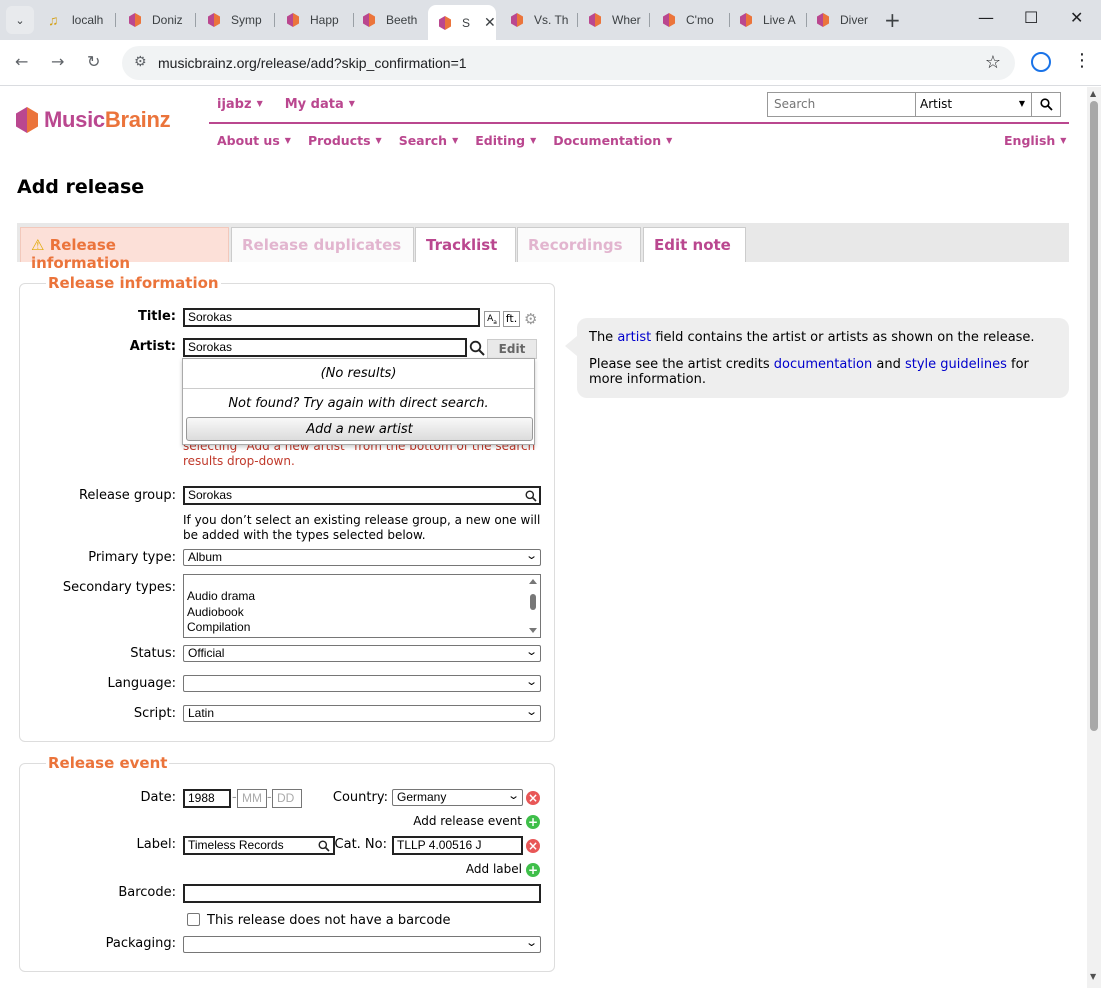 The width and height of the screenshot is (1101, 988). I want to click on primary-type-select: Album ⌄, so click(362, 557).